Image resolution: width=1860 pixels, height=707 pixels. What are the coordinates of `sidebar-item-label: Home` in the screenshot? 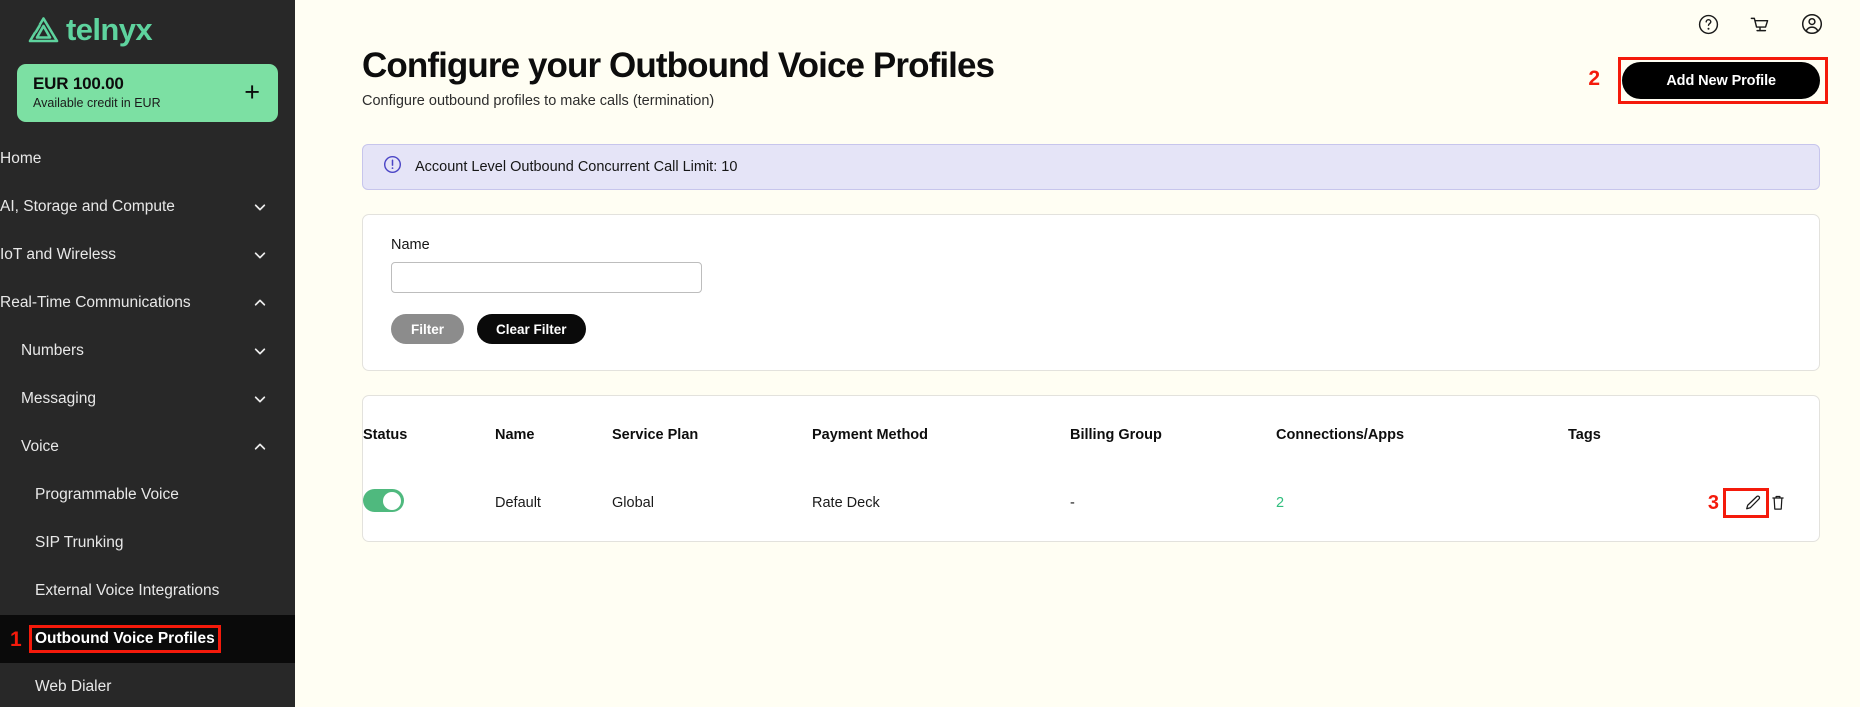 It's located at (21, 158).